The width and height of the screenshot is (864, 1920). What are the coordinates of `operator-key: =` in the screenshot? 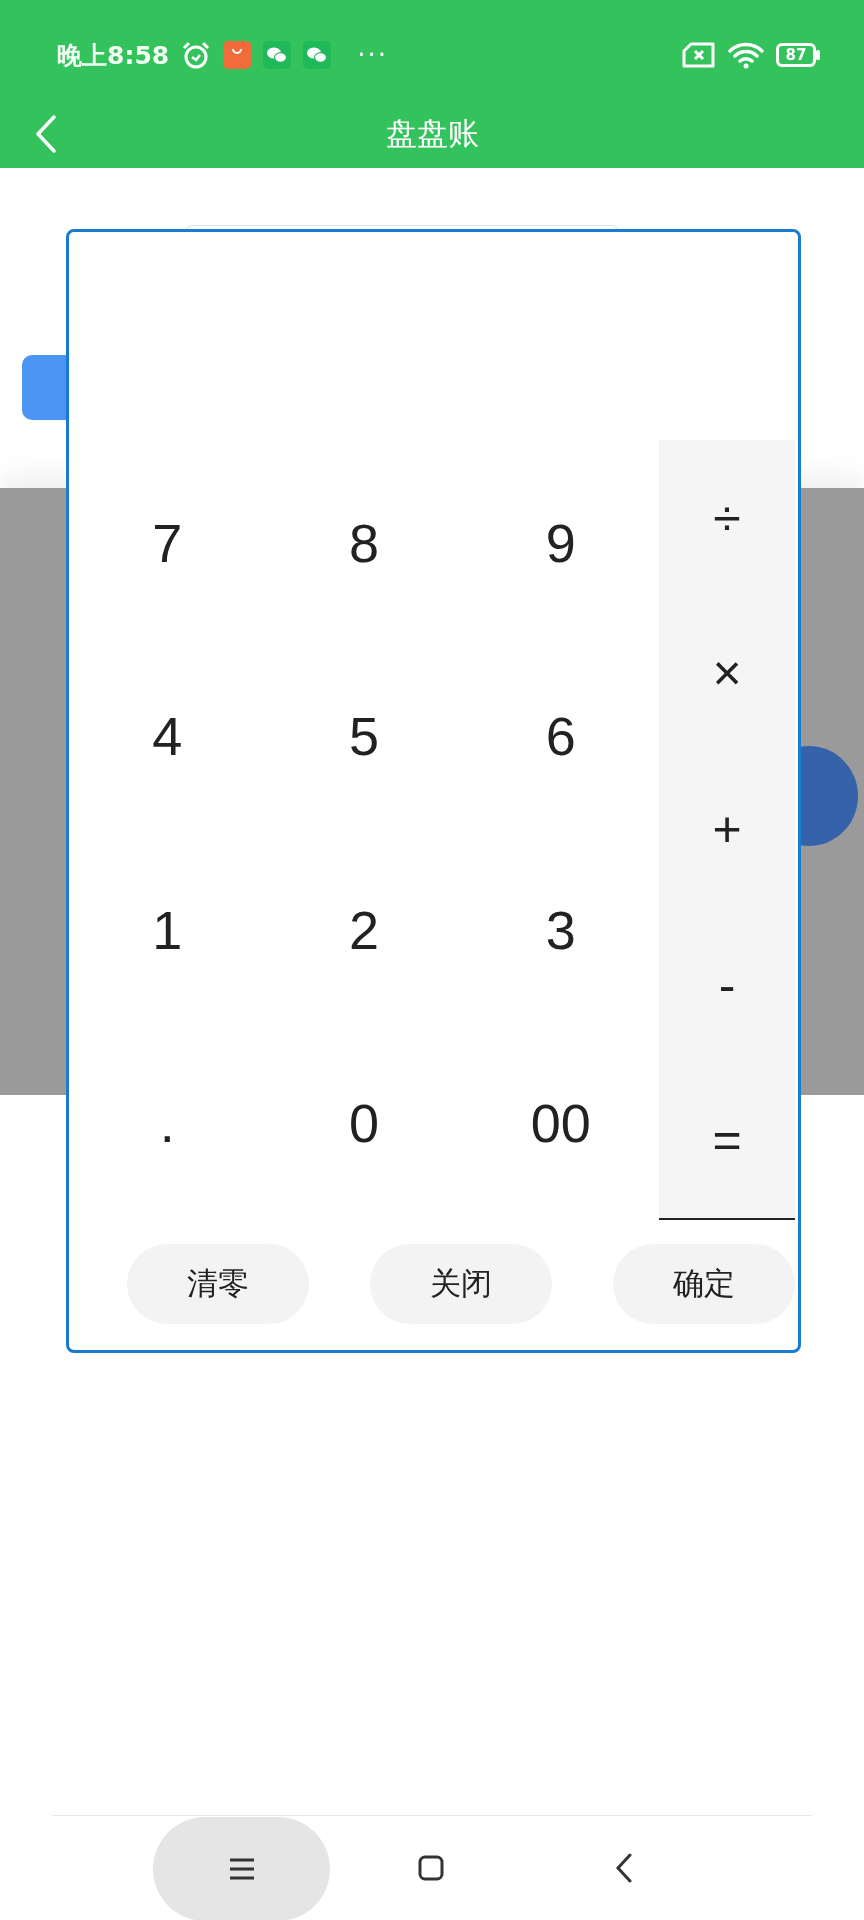 It's located at (727, 1140).